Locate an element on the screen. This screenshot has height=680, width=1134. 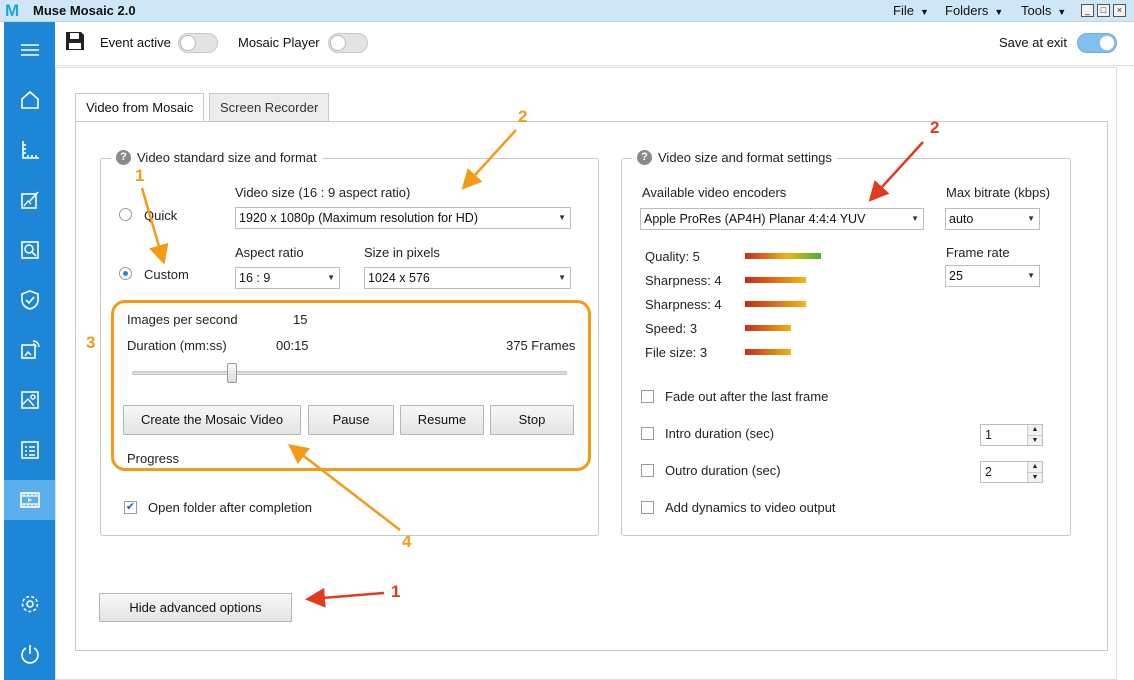
pause-button: Pause is located at coordinates (351, 420).